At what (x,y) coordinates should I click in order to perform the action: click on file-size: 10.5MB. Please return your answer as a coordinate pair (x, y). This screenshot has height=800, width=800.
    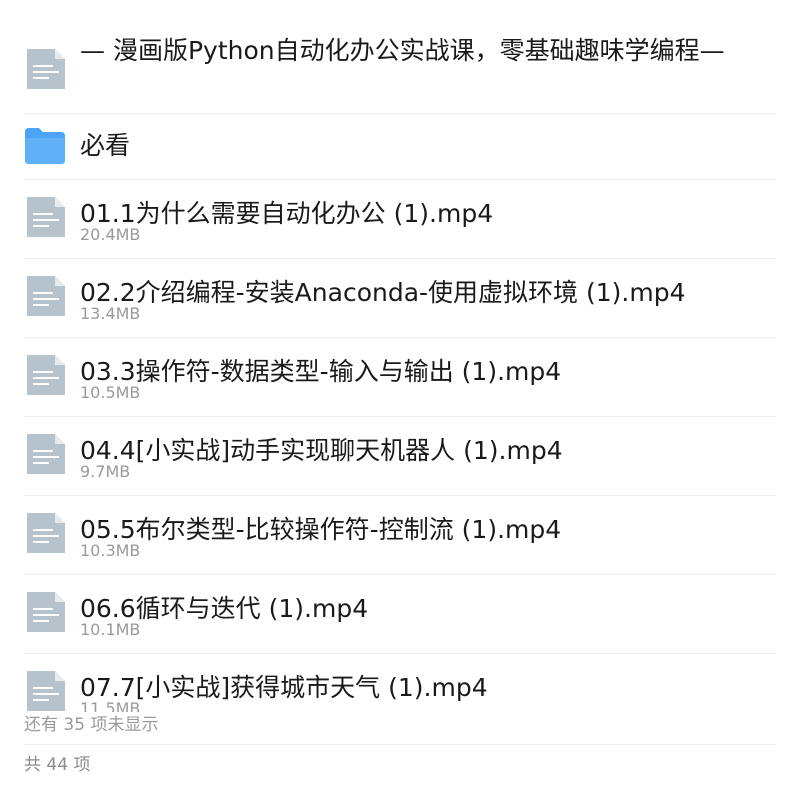
    Looking at the image, I should click on (110, 392).